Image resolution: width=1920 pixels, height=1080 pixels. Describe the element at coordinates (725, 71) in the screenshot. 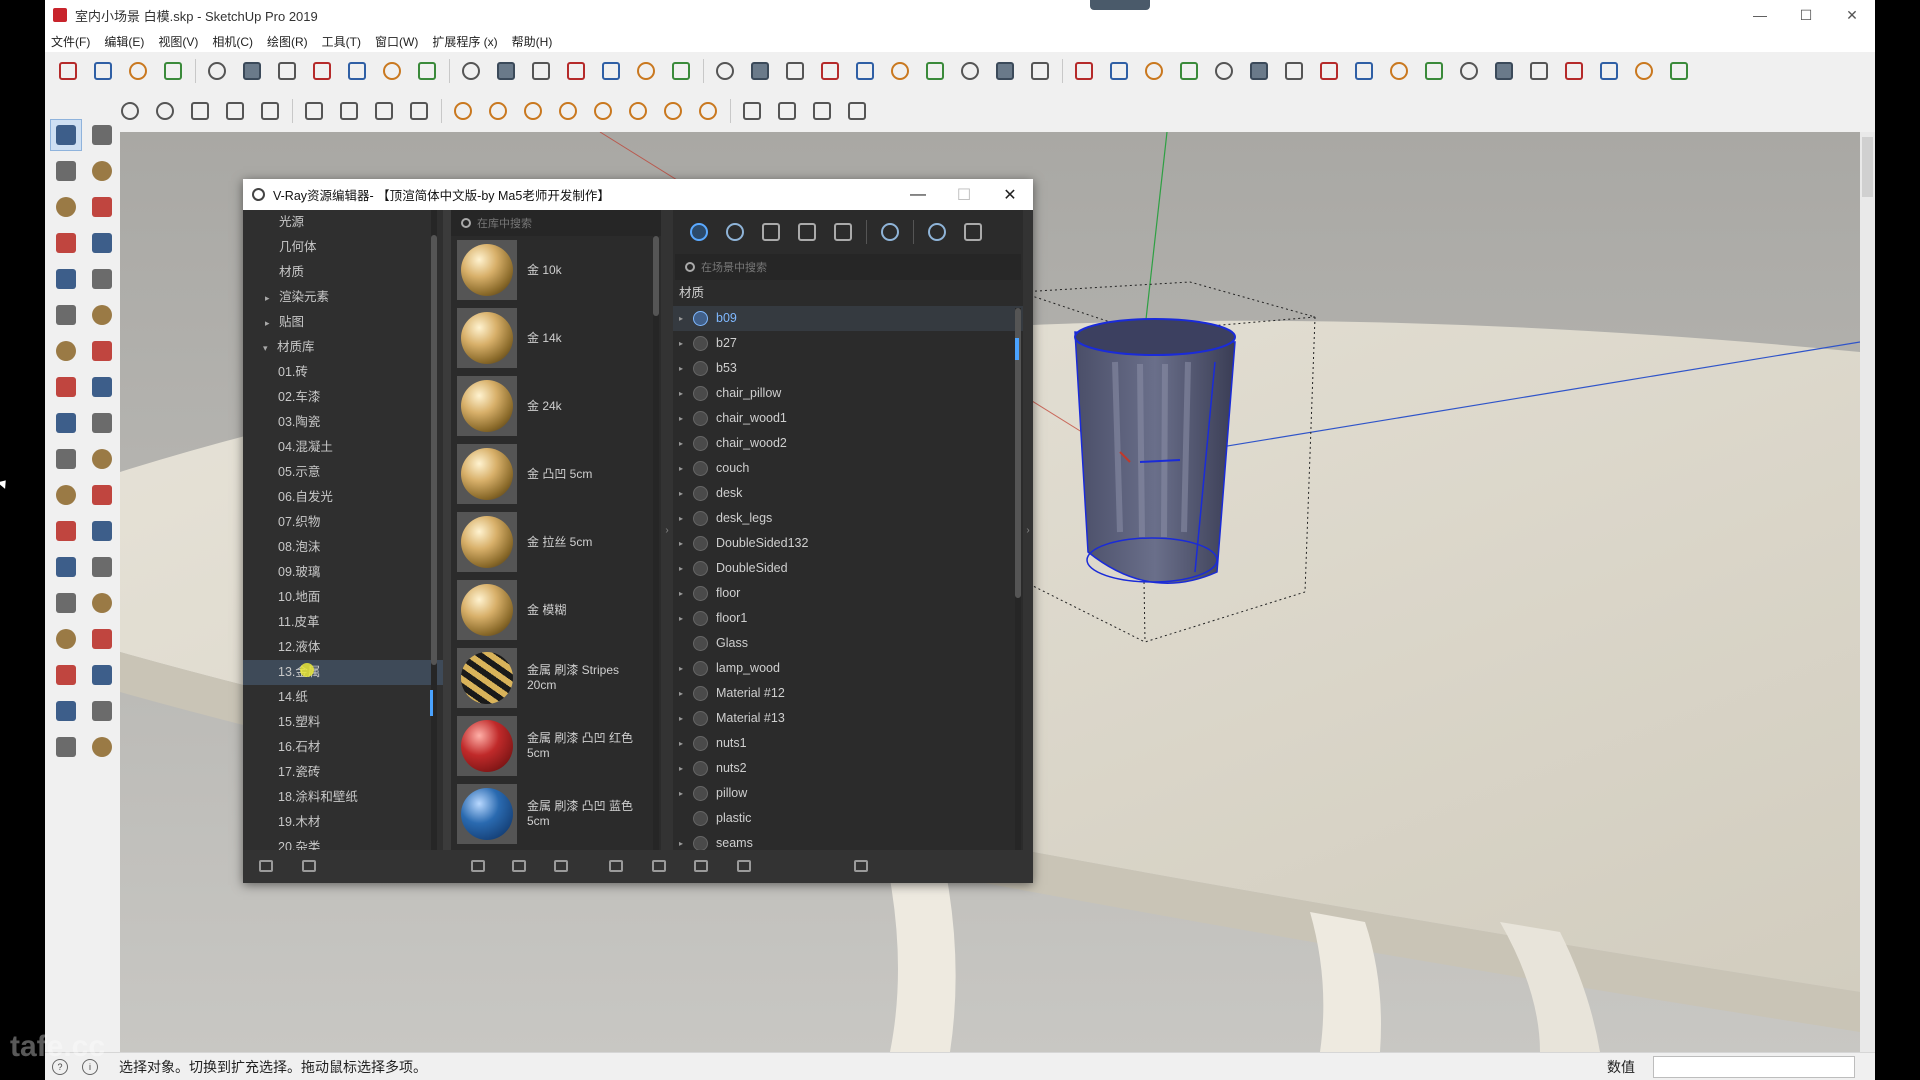

I see `shield-icon` at that location.